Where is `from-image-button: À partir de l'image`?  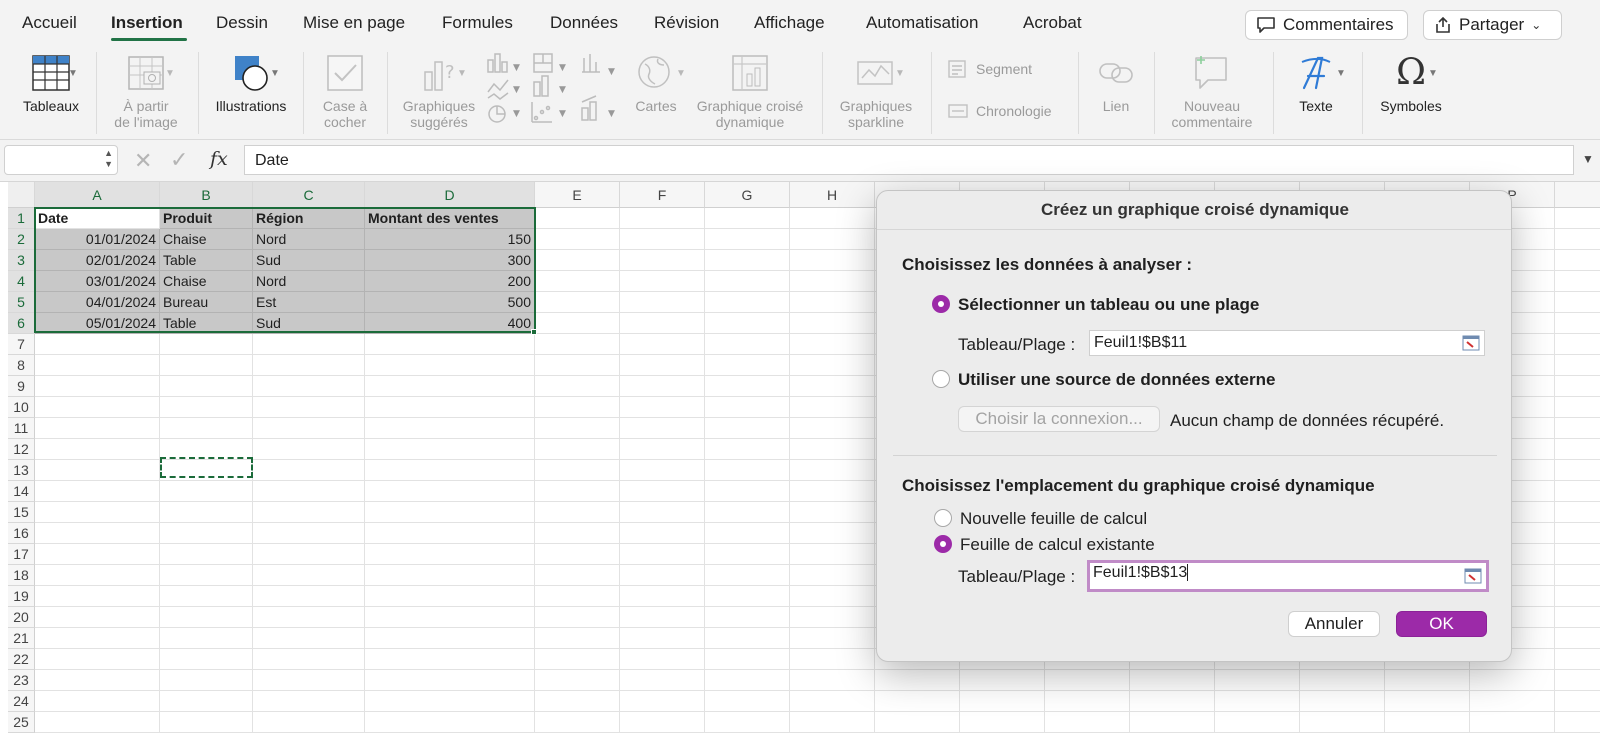 from-image-button: À partir de l'image is located at coordinates (146, 92).